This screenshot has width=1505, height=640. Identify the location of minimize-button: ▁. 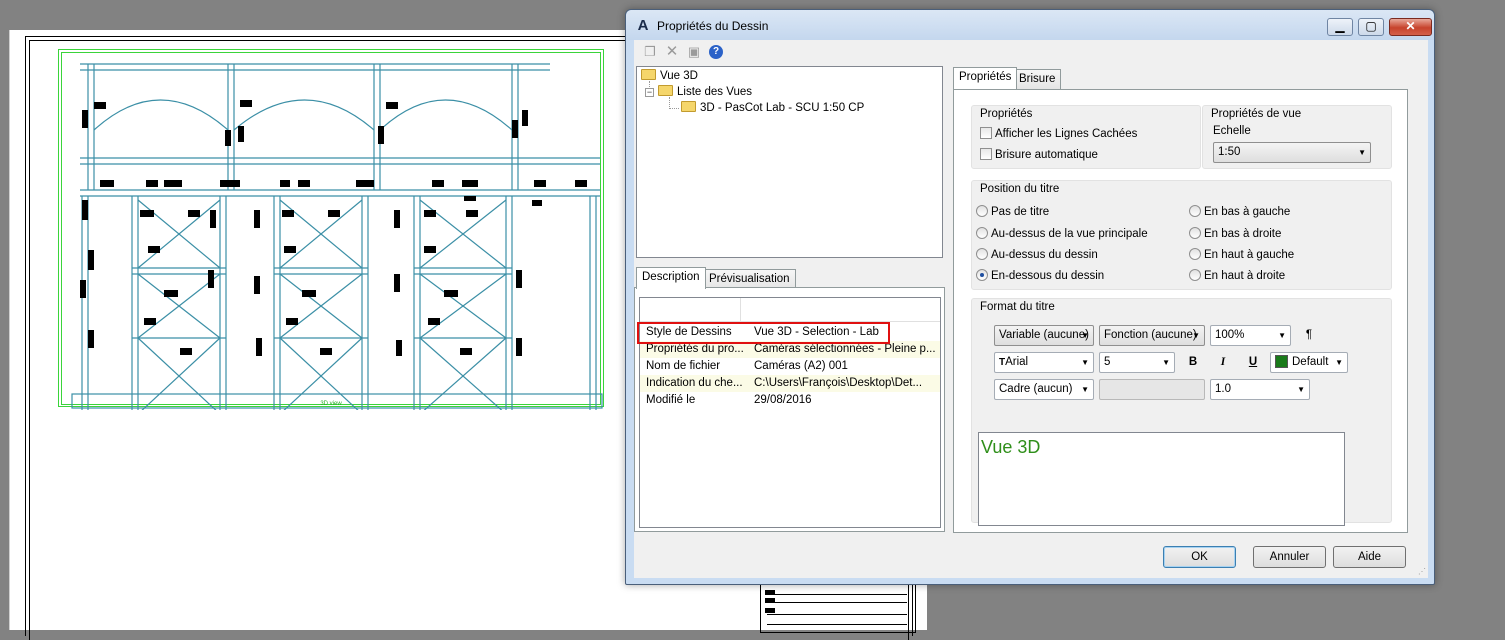
(1340, 27).